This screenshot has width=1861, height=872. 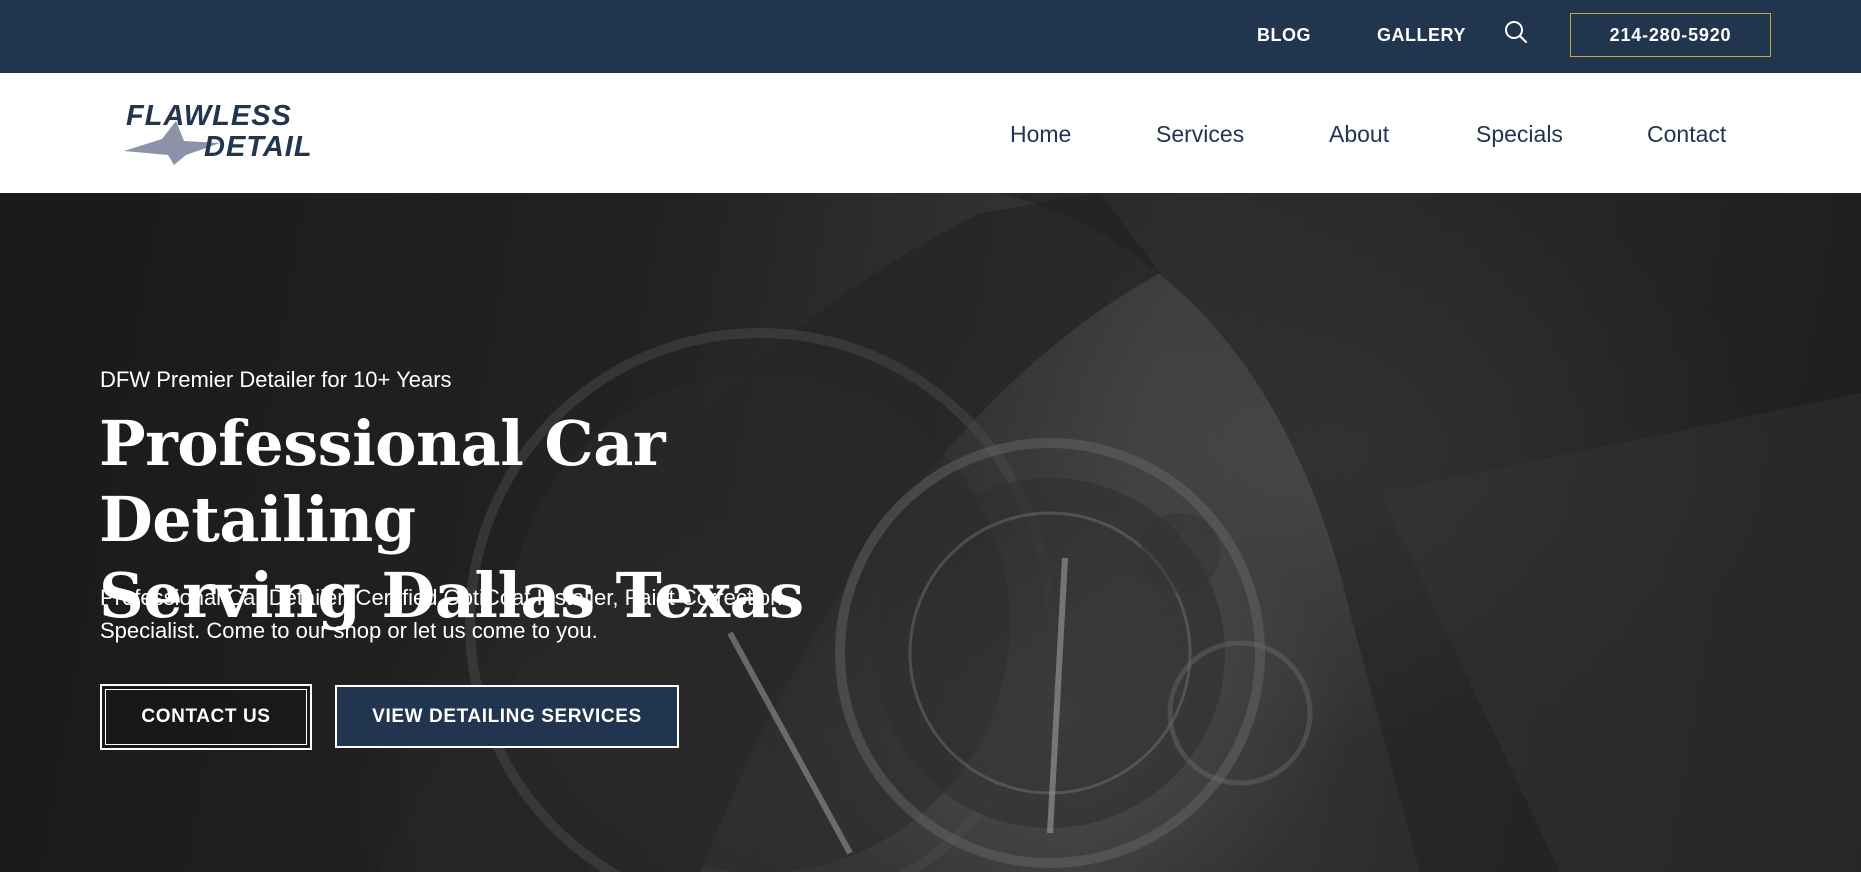 What do you see at coordinates (1670, 35) in the screenshot?
I see `phone-button: 214-280-5920` at bounding box center [1670, 35].